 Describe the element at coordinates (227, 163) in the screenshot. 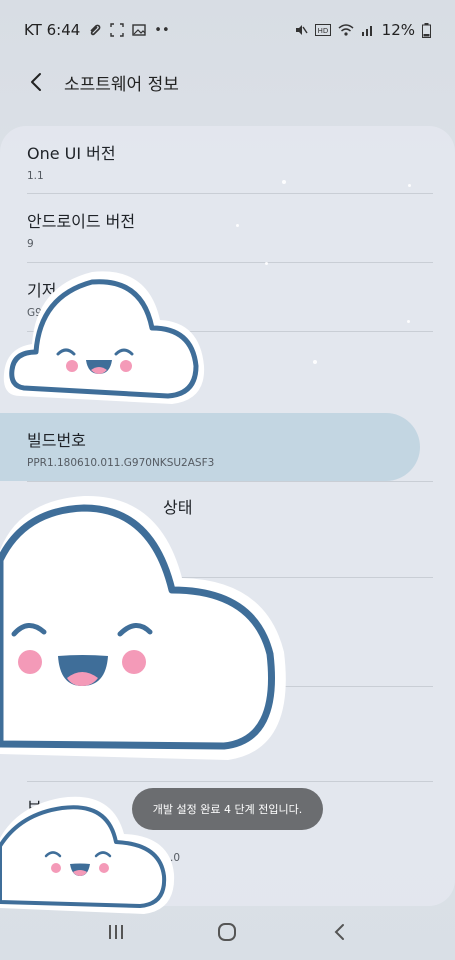

I see `list-item-one-ui-version: One UI 버전 1.1` at that location.